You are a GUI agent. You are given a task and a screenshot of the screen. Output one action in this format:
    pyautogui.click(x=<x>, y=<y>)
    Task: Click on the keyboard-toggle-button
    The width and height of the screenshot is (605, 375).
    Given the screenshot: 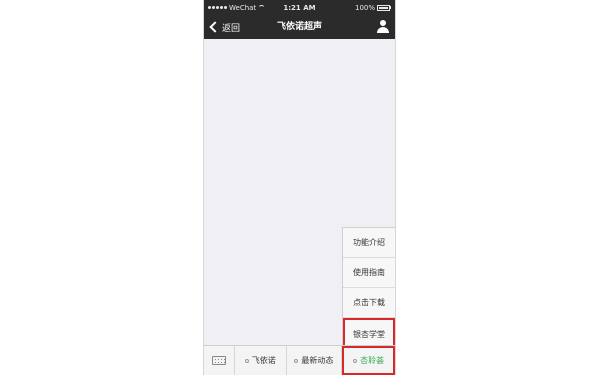 What is the action you would take?
    pyautogui.click(x=219, y=360)
    